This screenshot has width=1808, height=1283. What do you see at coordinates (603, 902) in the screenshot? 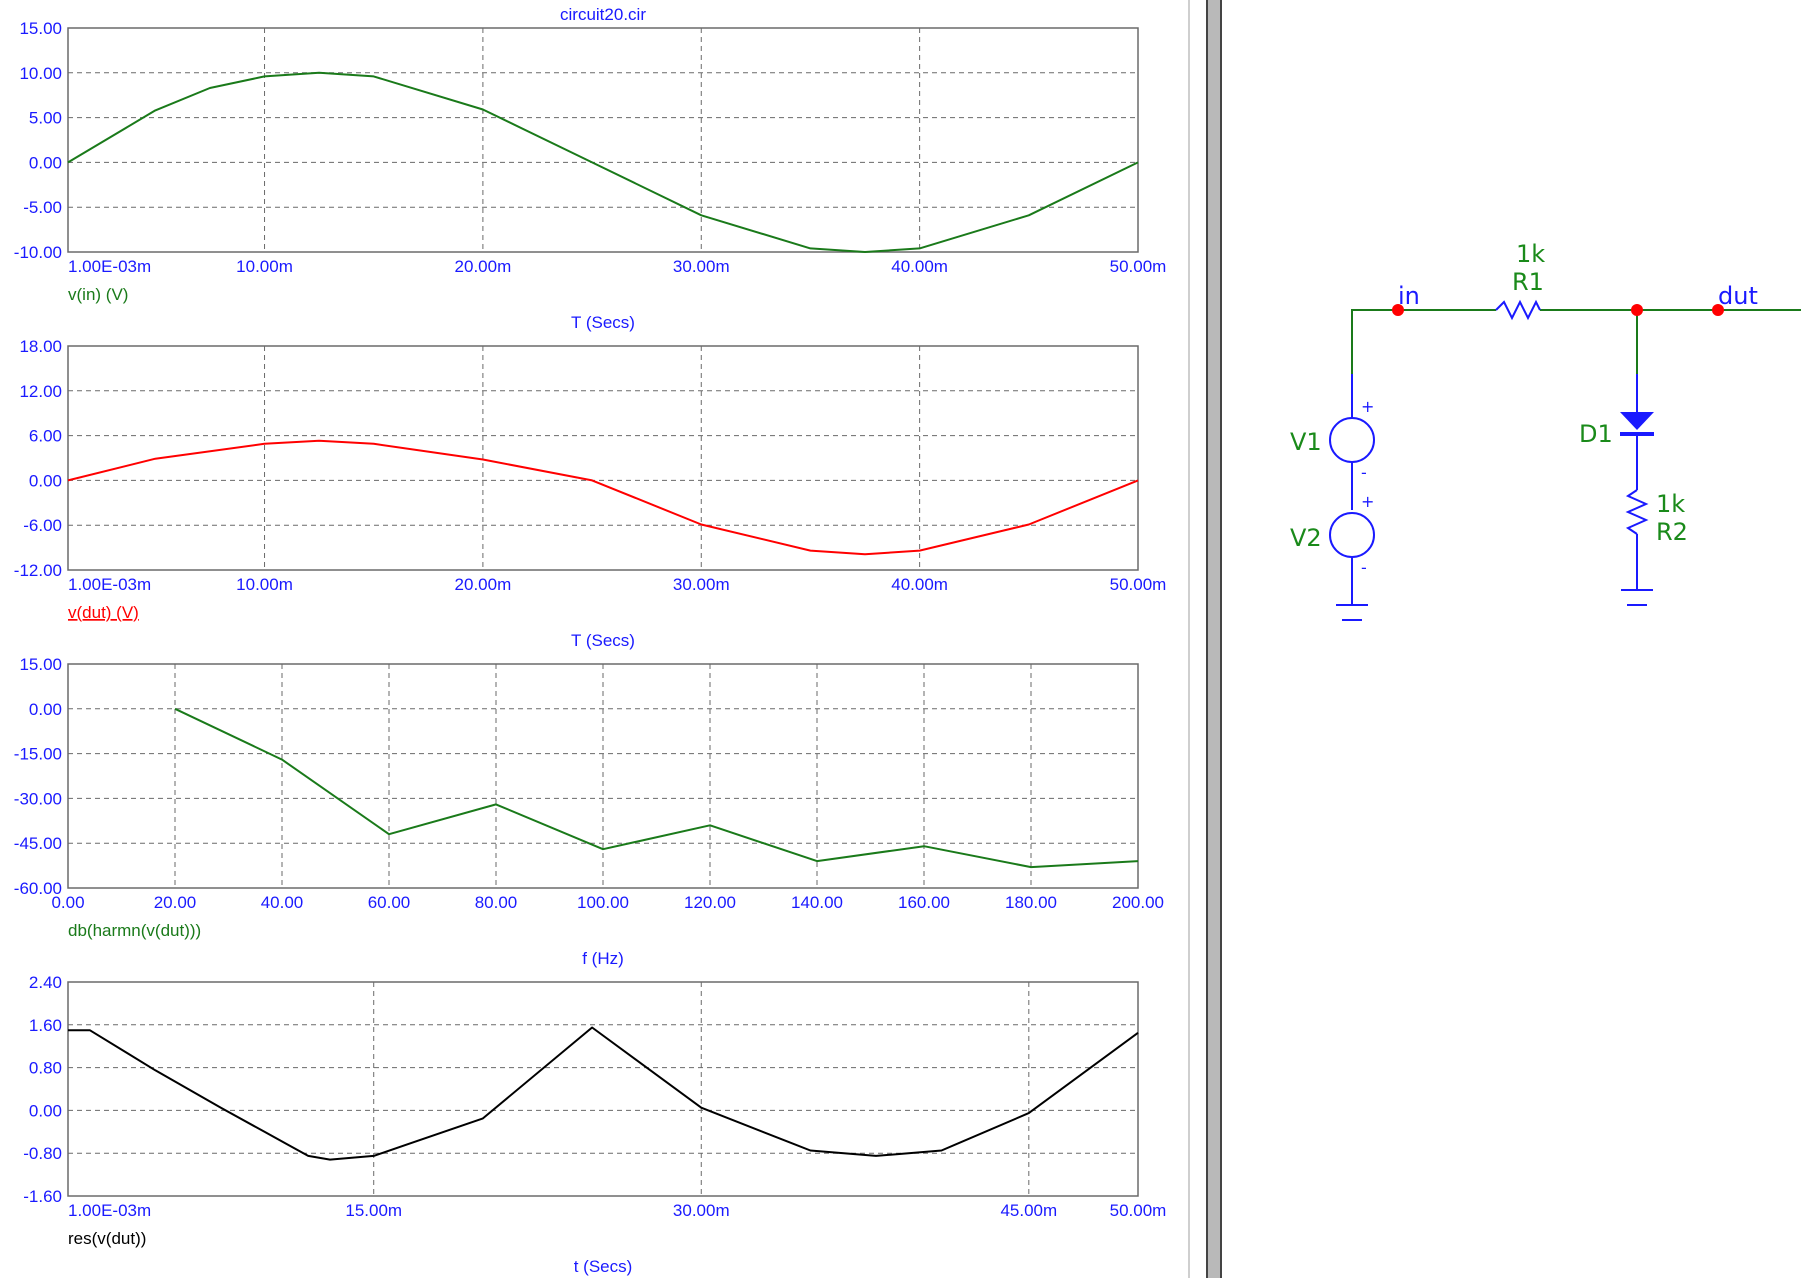
I see `x-tick-label: 100.00` at bounding box center [603, 902].